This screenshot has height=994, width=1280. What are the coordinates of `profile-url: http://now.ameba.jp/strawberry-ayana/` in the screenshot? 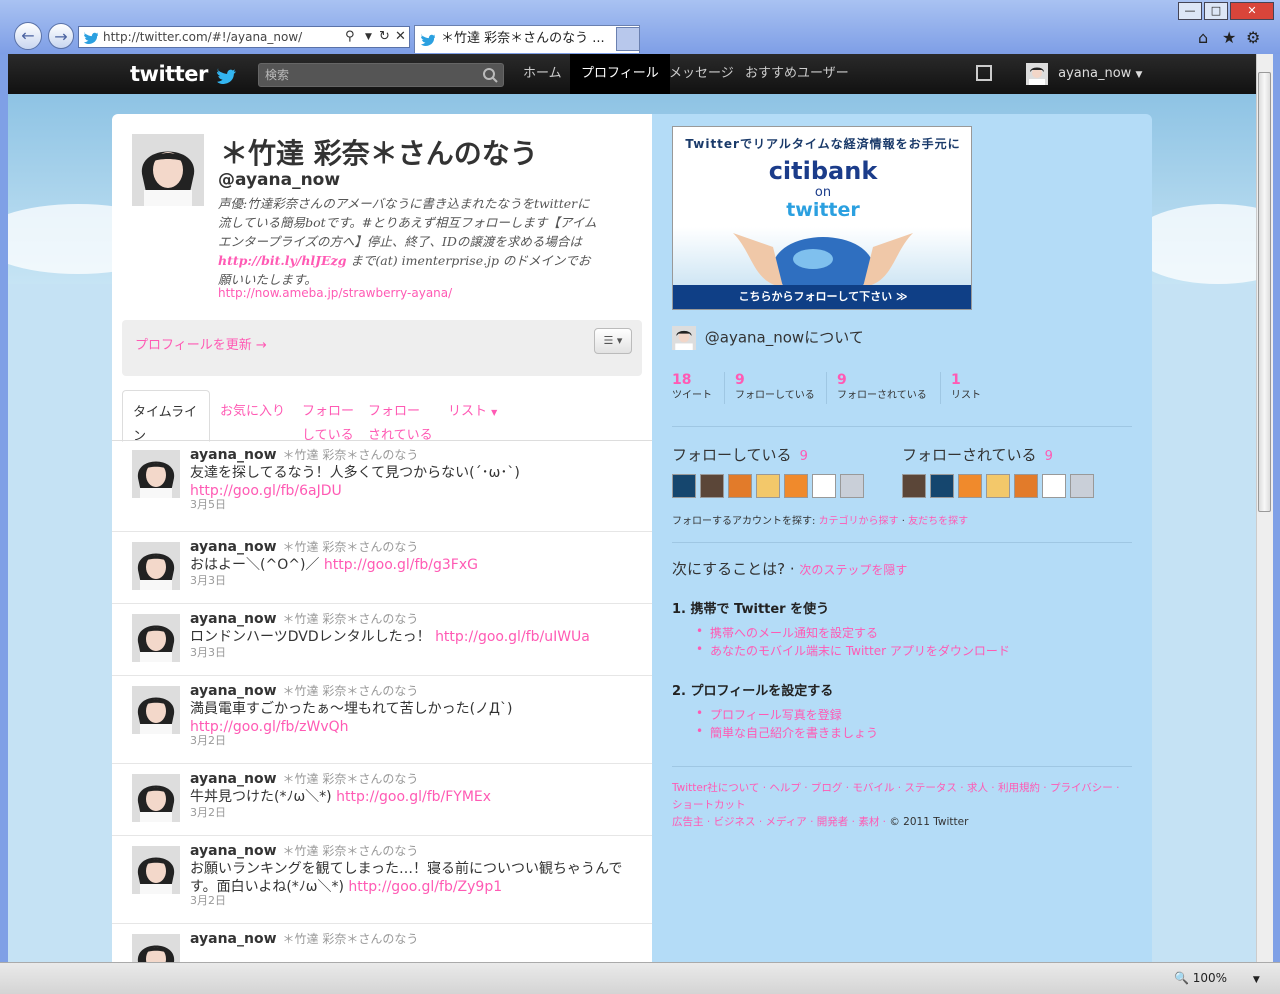 It's located at (335, 293).